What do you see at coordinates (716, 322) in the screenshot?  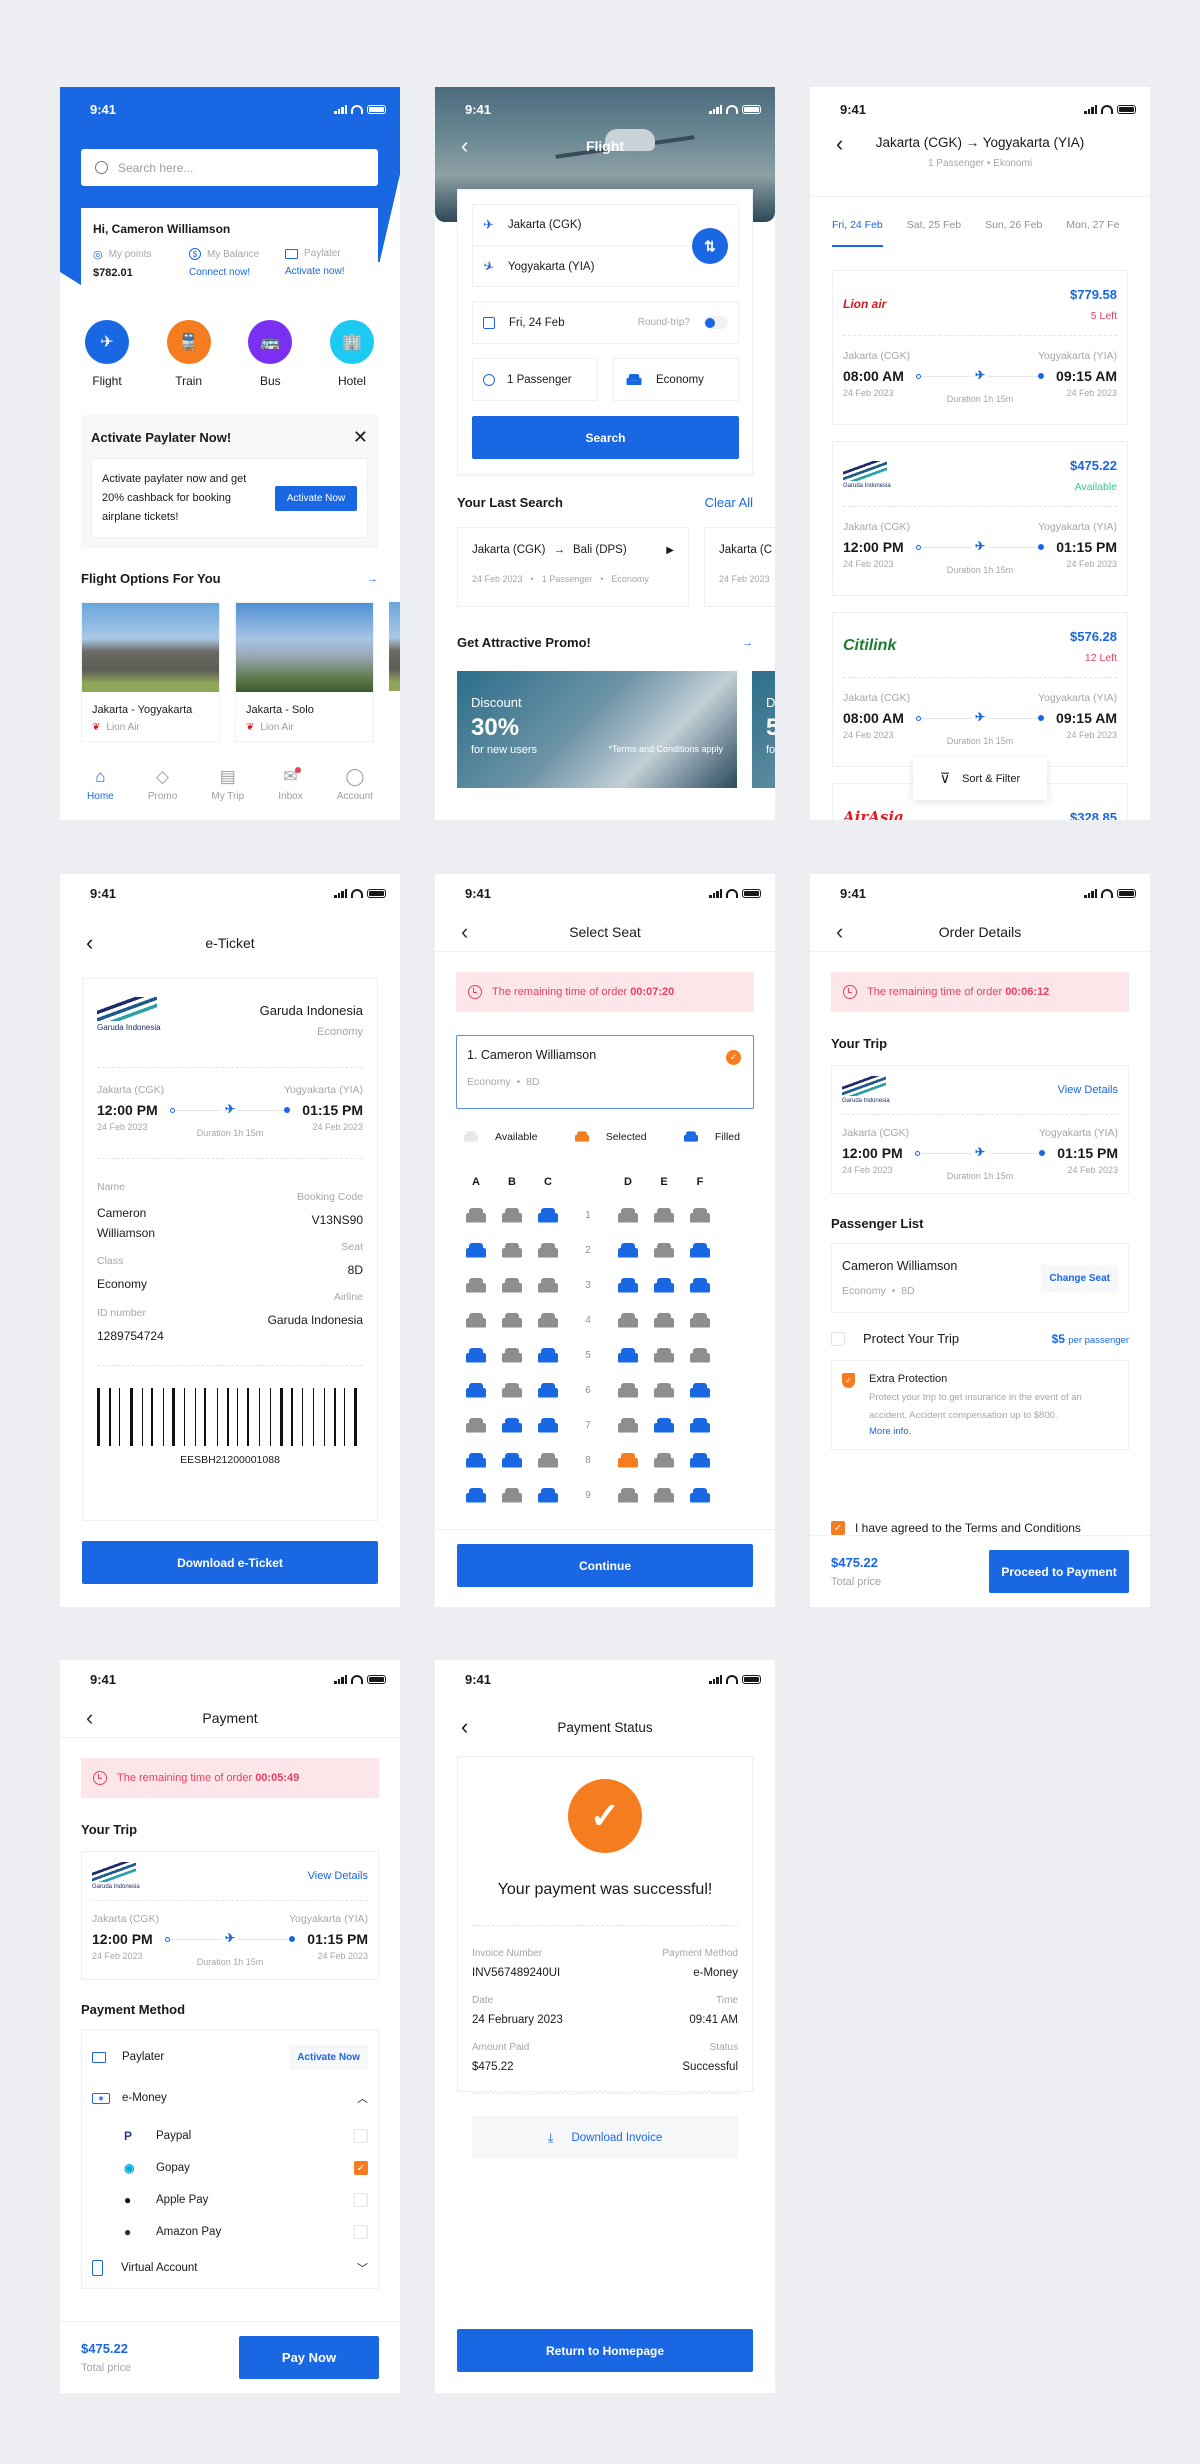 I see `round-trip-toggle` at bounding box center [716, 322].